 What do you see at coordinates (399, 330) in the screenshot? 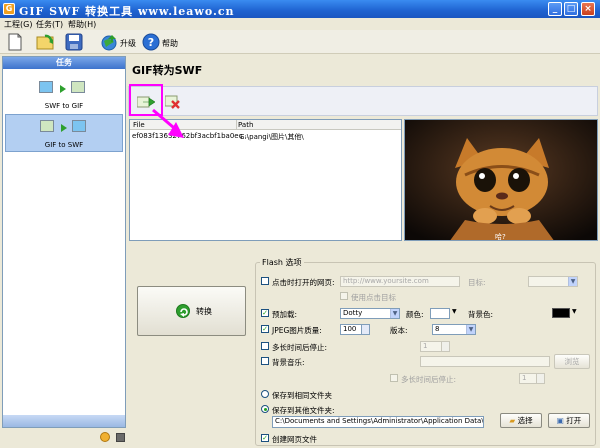
I see `version-label: 版本:` at bounding box center [399, 330].